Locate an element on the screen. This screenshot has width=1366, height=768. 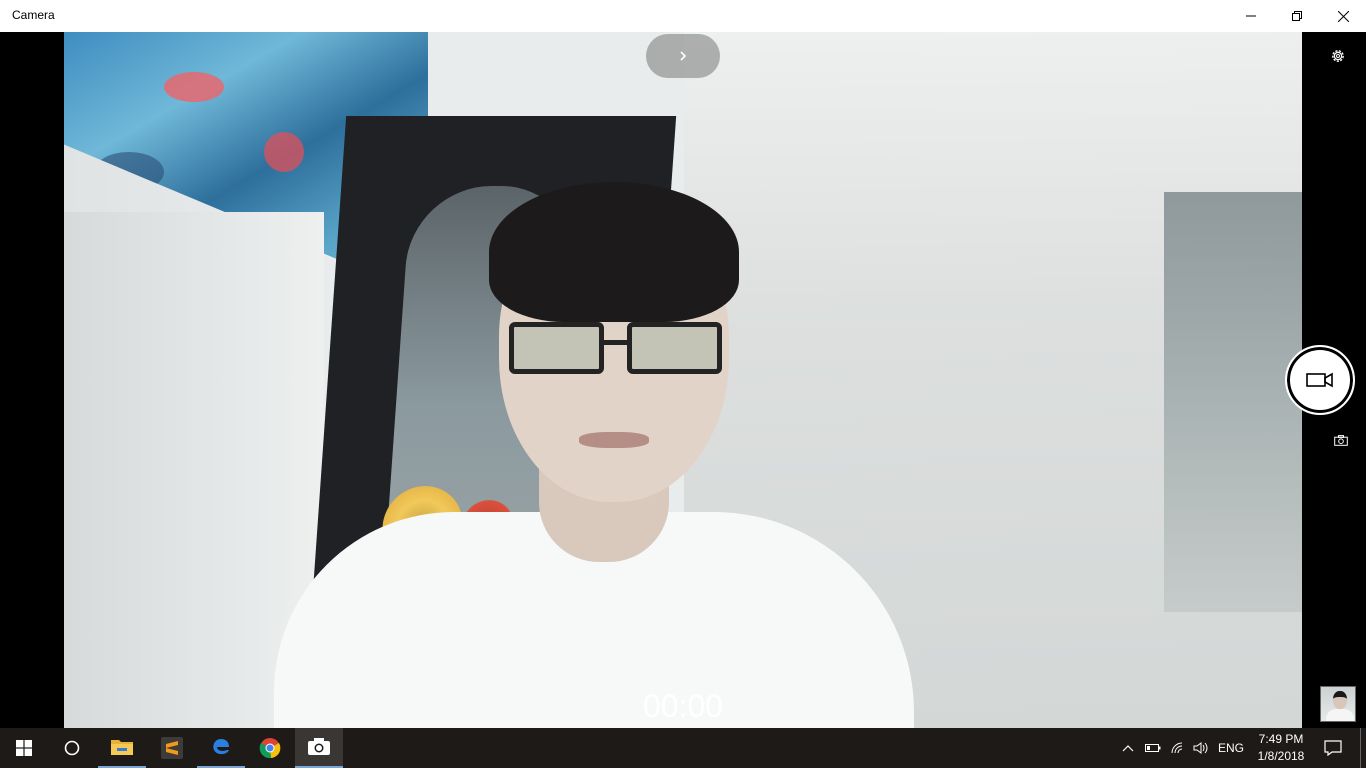
record-video-button is located at coordinates (1320, 380).